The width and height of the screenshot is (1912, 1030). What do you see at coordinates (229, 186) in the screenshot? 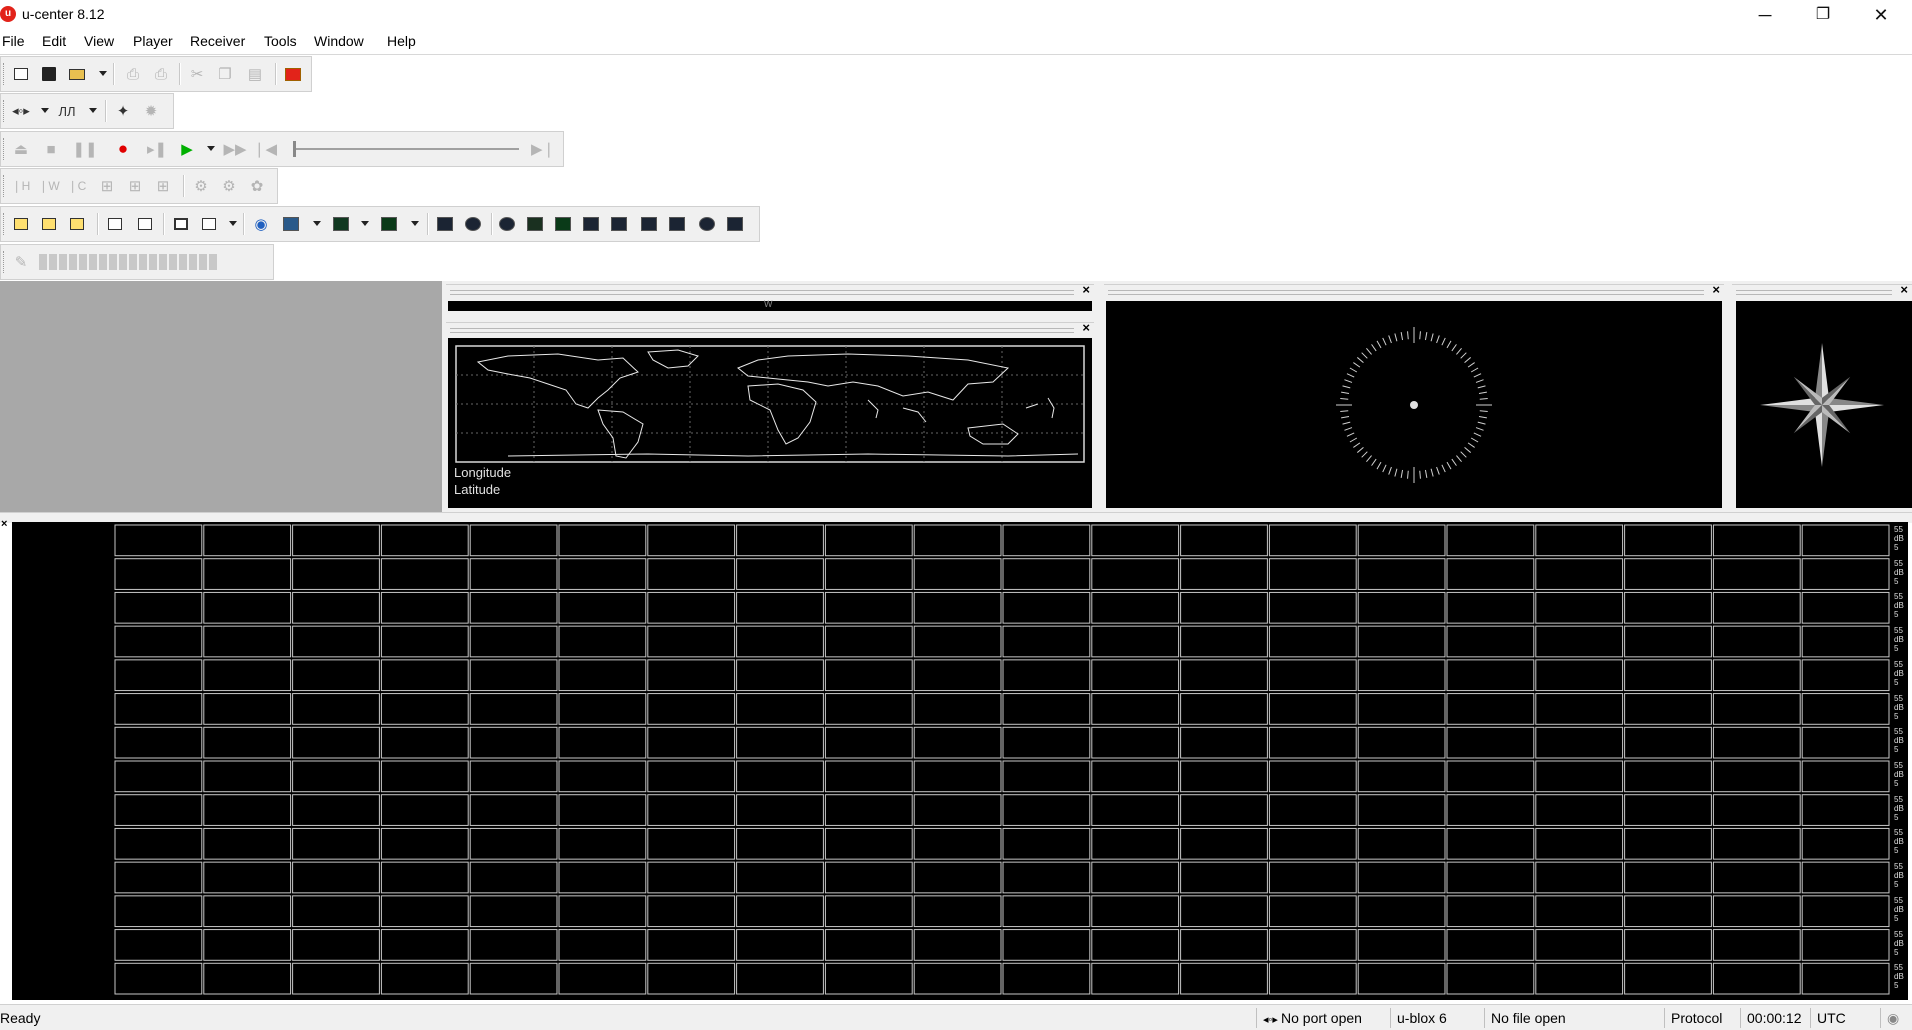
I see `gear-config-icon: ⚙` at bounding box center [229, 186].